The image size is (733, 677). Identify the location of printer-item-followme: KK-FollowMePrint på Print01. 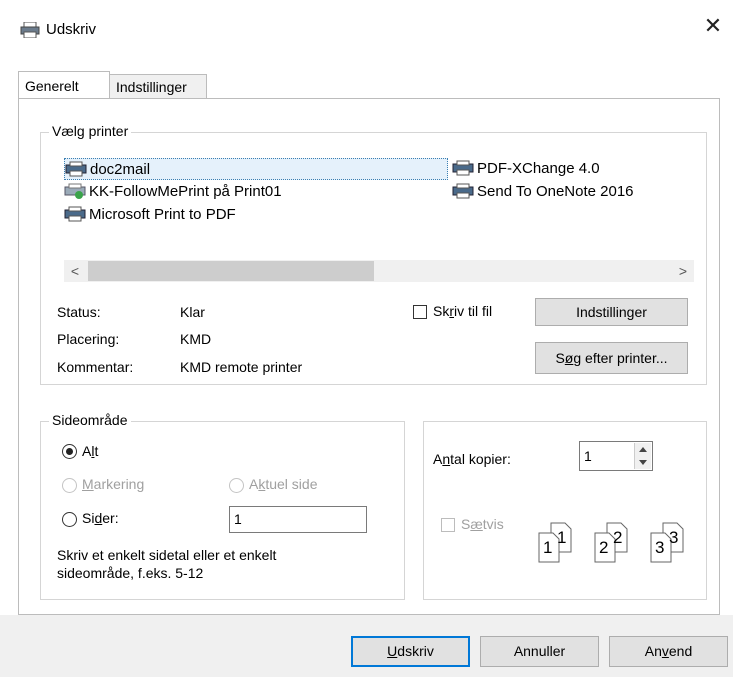
(173, 192).